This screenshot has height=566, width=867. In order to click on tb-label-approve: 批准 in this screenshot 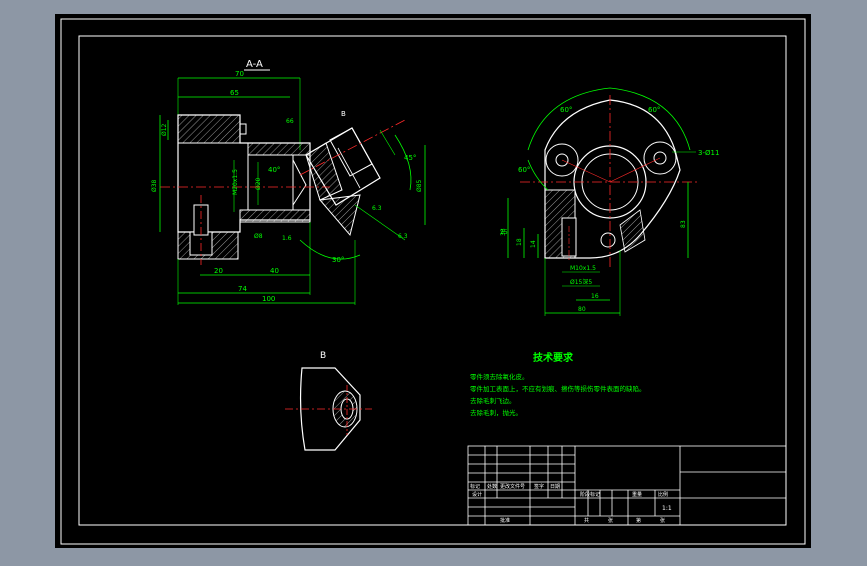, I will do `click(505, 520)`.